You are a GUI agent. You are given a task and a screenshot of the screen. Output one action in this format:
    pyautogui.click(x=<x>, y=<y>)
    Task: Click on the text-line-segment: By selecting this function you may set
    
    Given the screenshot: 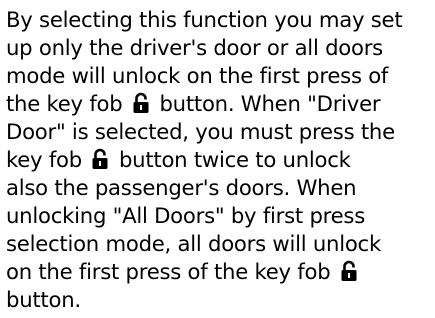 What is the action you would take?
    pyautogui.click(x=204, y=19)
    